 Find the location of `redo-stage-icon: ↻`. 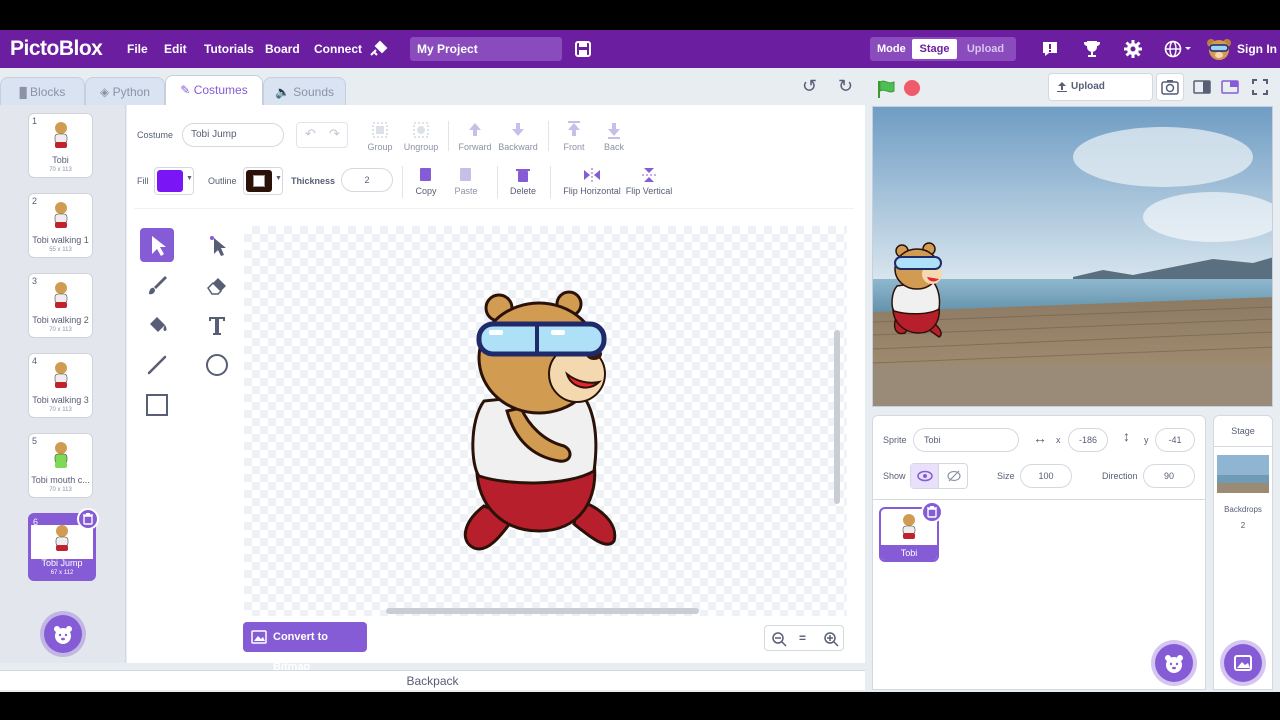

redo-stage-icon: ↻ is located at coordinates (845, 86).